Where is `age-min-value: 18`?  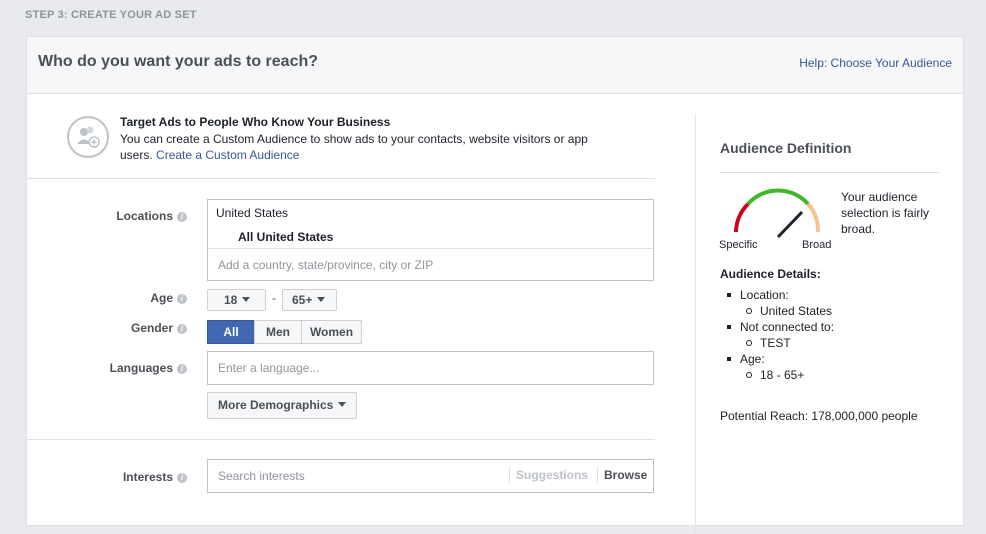 age-min-value: 18 is located at coordinates (231, 300).